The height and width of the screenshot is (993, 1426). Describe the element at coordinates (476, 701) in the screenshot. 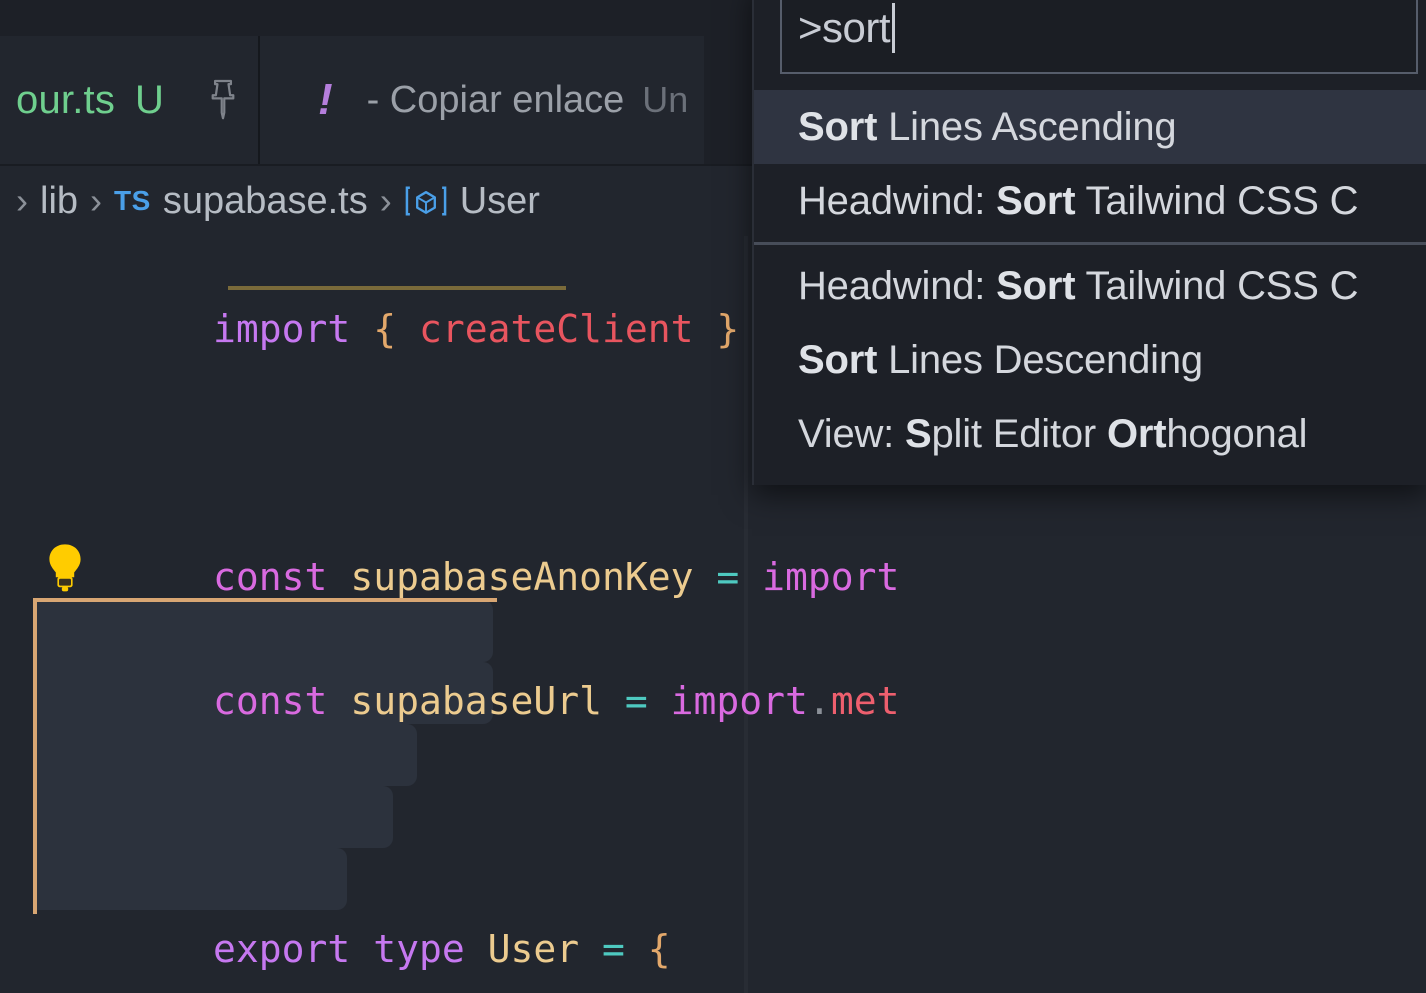

I see `token-variable: supabaseUrl` at that location.